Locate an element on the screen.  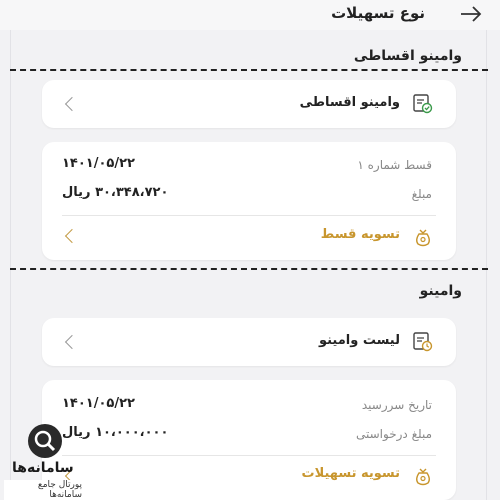
loan-list-label: لیست وامینو is located at coordinates (359, 340).